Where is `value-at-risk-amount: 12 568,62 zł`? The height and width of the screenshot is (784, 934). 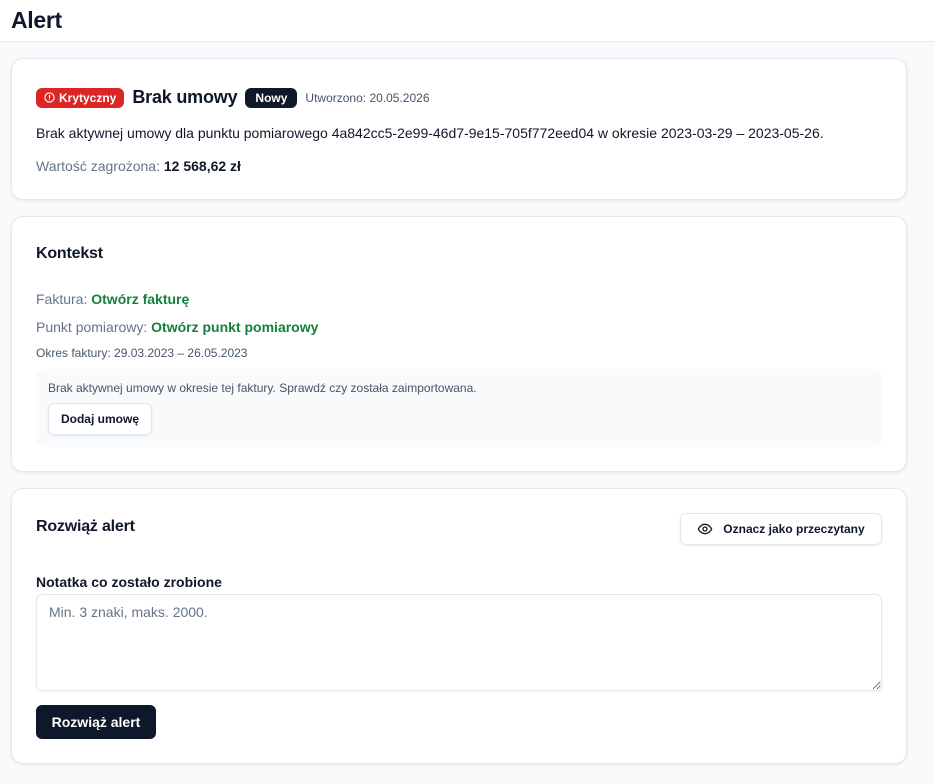
value-at-risk-amount: 12 568,62 zł is located at coordinates (202, 166).